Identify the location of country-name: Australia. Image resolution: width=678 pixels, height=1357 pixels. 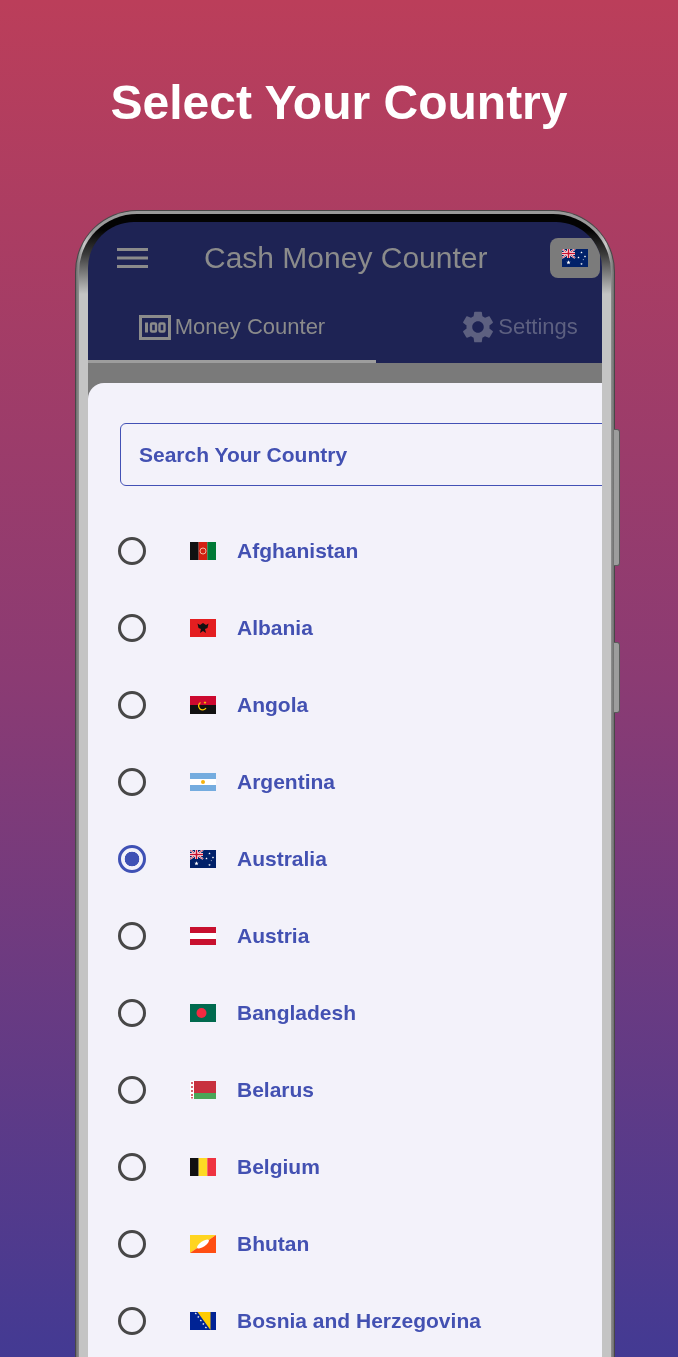
(282, 858).